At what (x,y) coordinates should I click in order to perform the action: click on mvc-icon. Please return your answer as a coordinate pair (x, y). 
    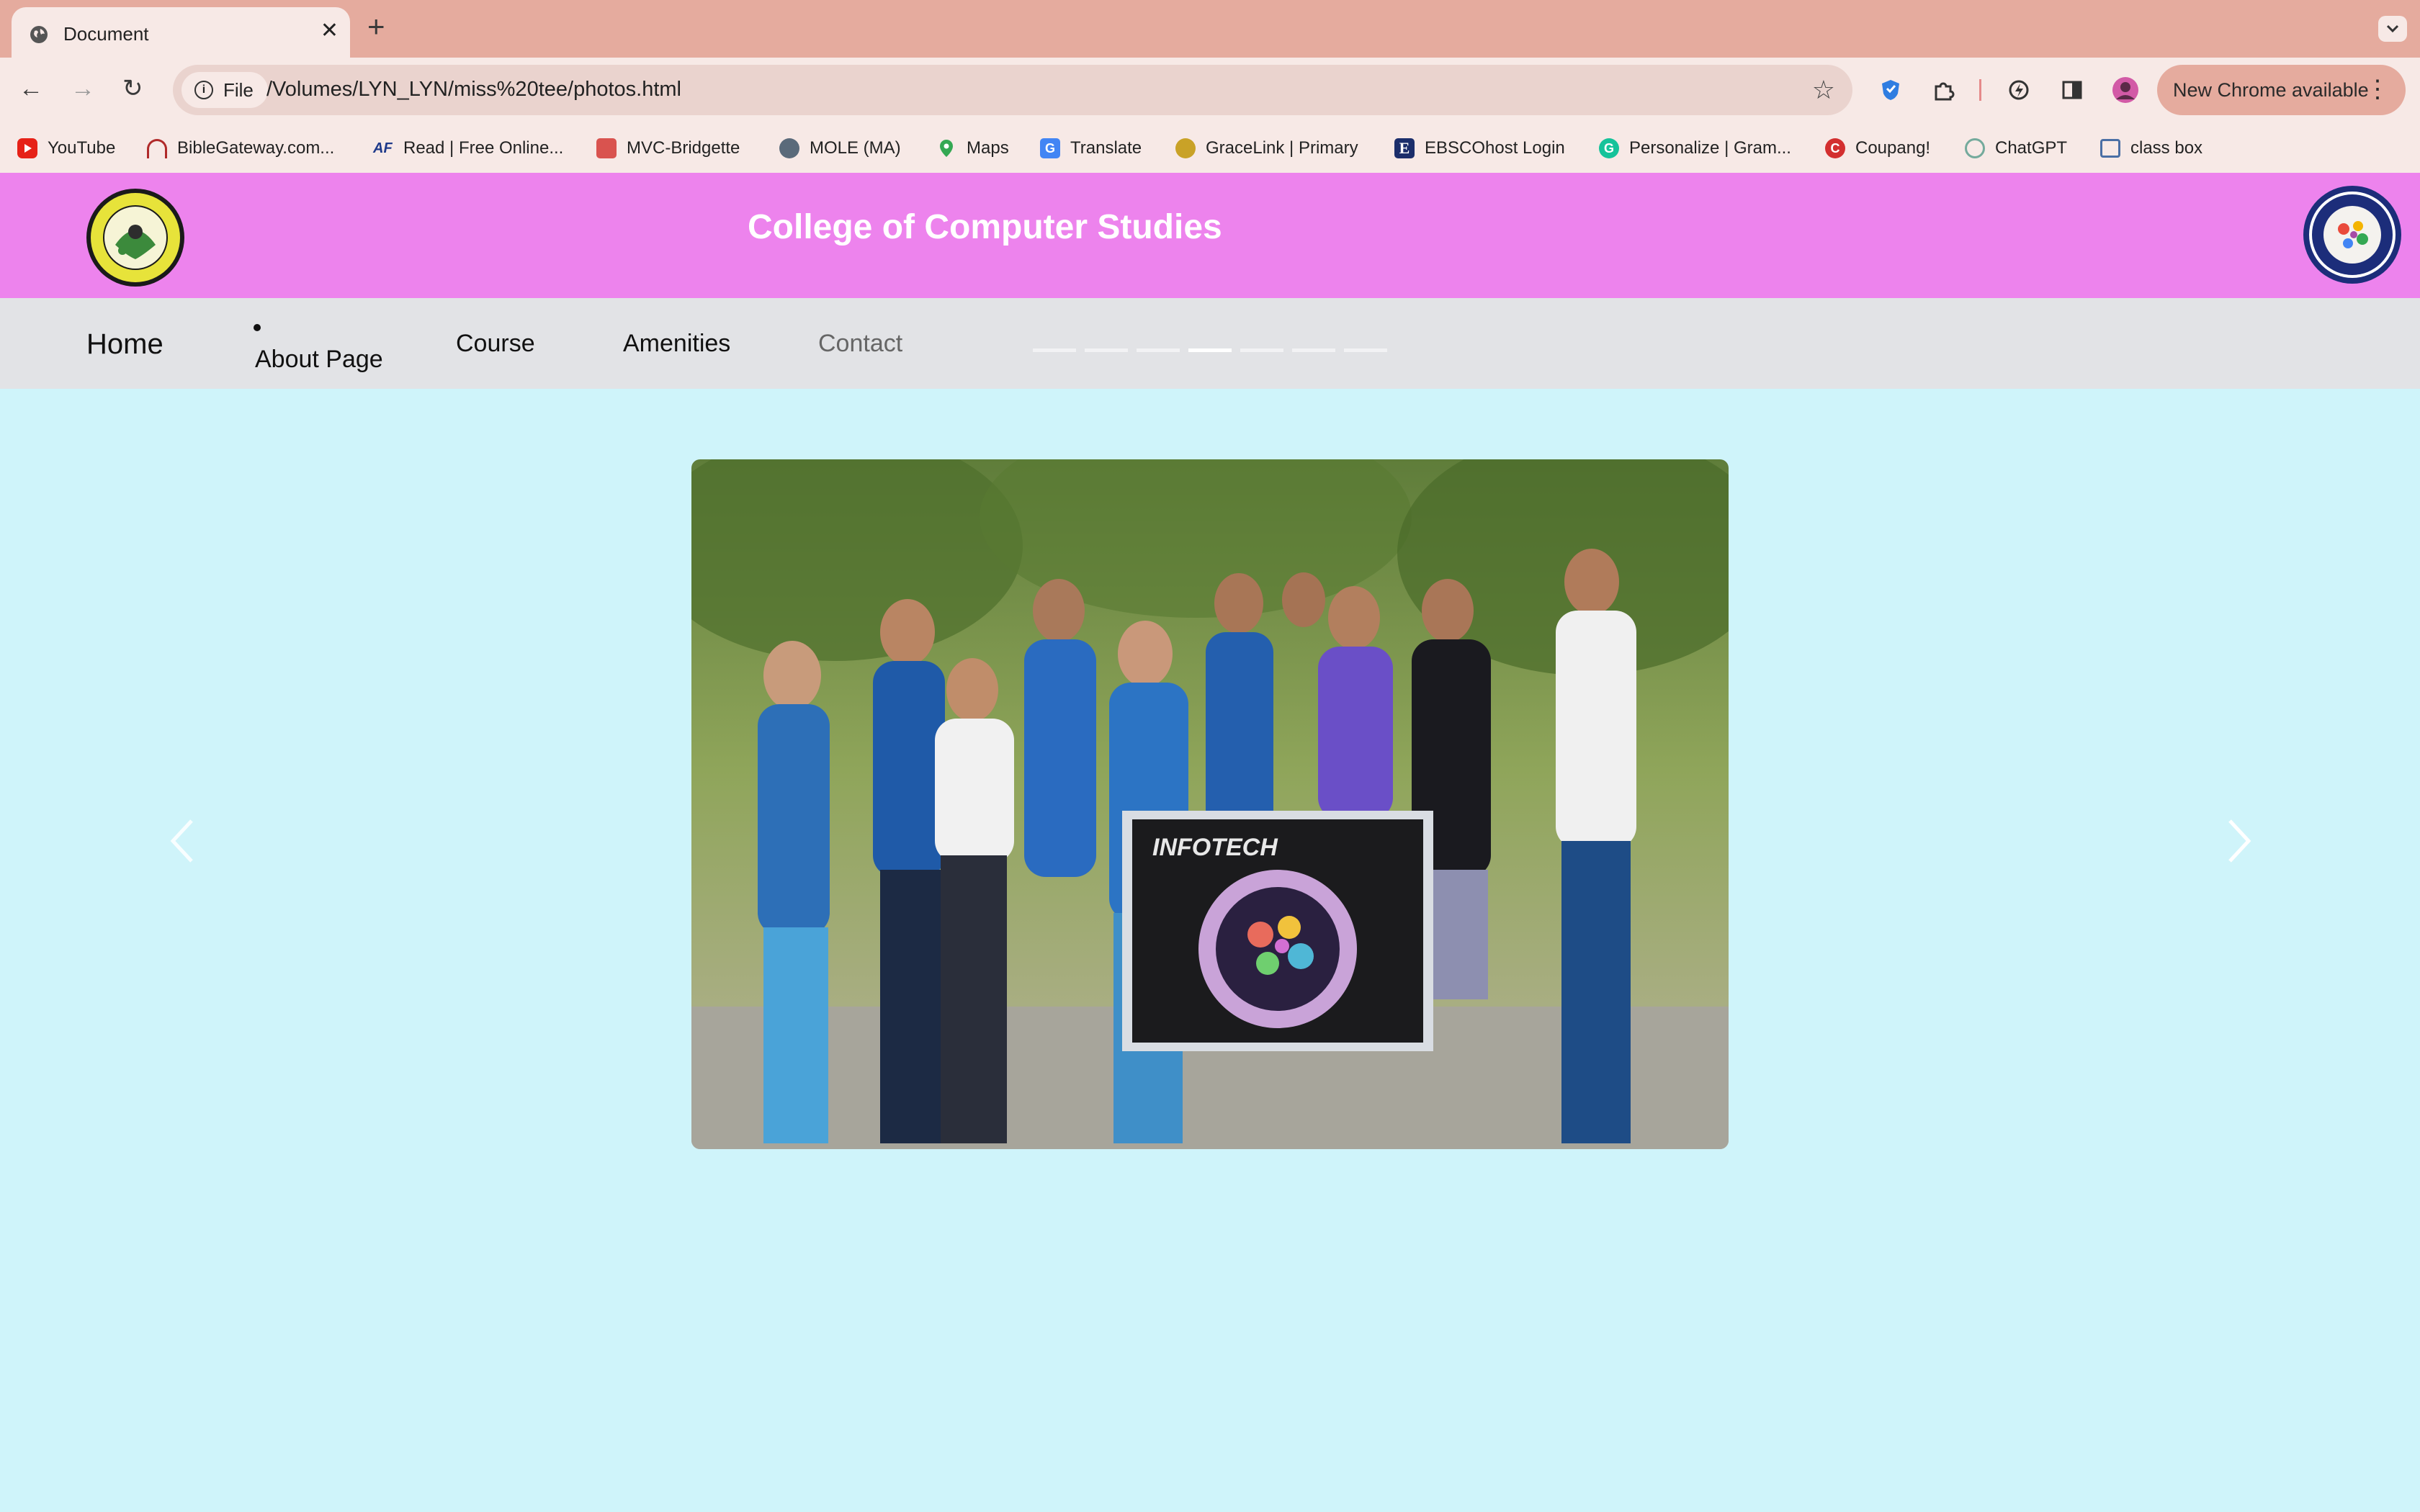
    Looking at the image, I should click on (606, 148).